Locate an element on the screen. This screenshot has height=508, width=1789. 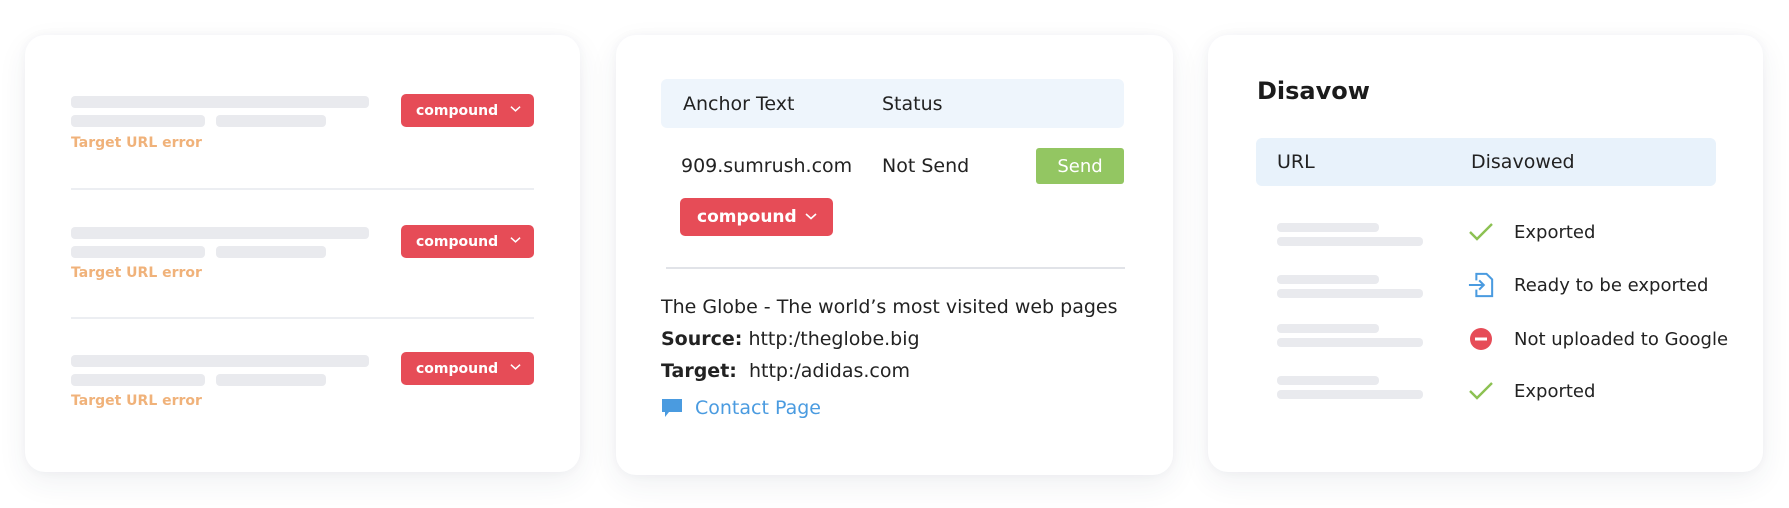
disavow-row: Ready to be exported is located at coordinates (1588, 285).